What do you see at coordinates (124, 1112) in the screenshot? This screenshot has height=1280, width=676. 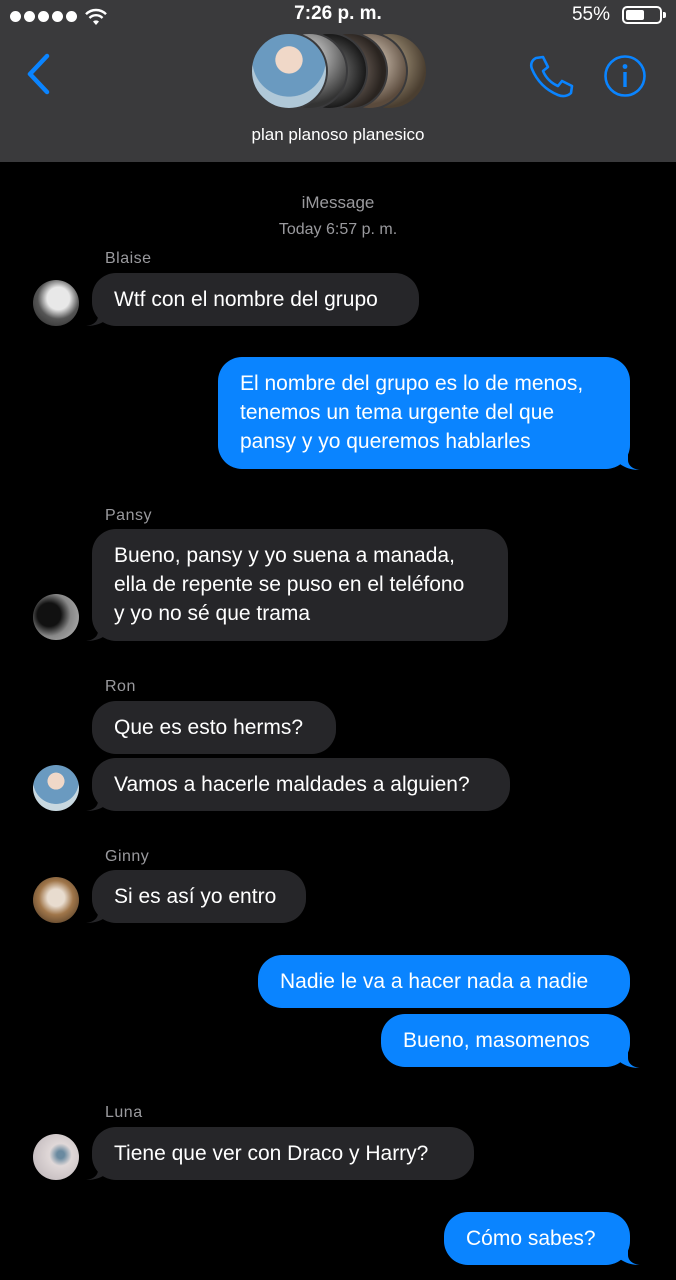 I see `sender-name: Luna` at bounding box center [124, 1112].